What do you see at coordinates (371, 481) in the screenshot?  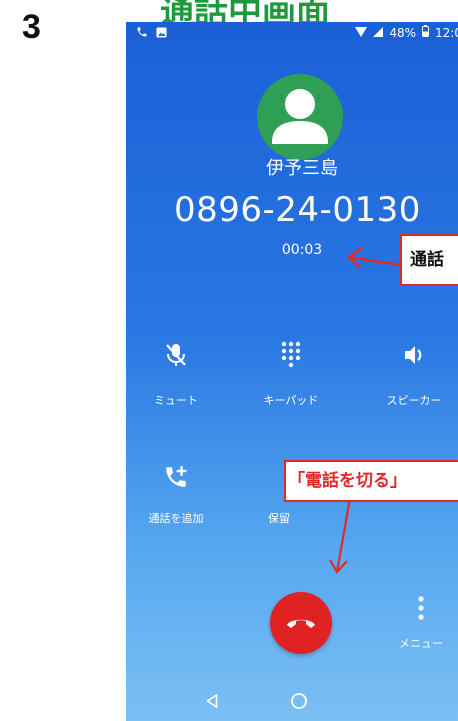 I see `end-call-callout: 「電話を切る」` at bounding box center [371, 481].